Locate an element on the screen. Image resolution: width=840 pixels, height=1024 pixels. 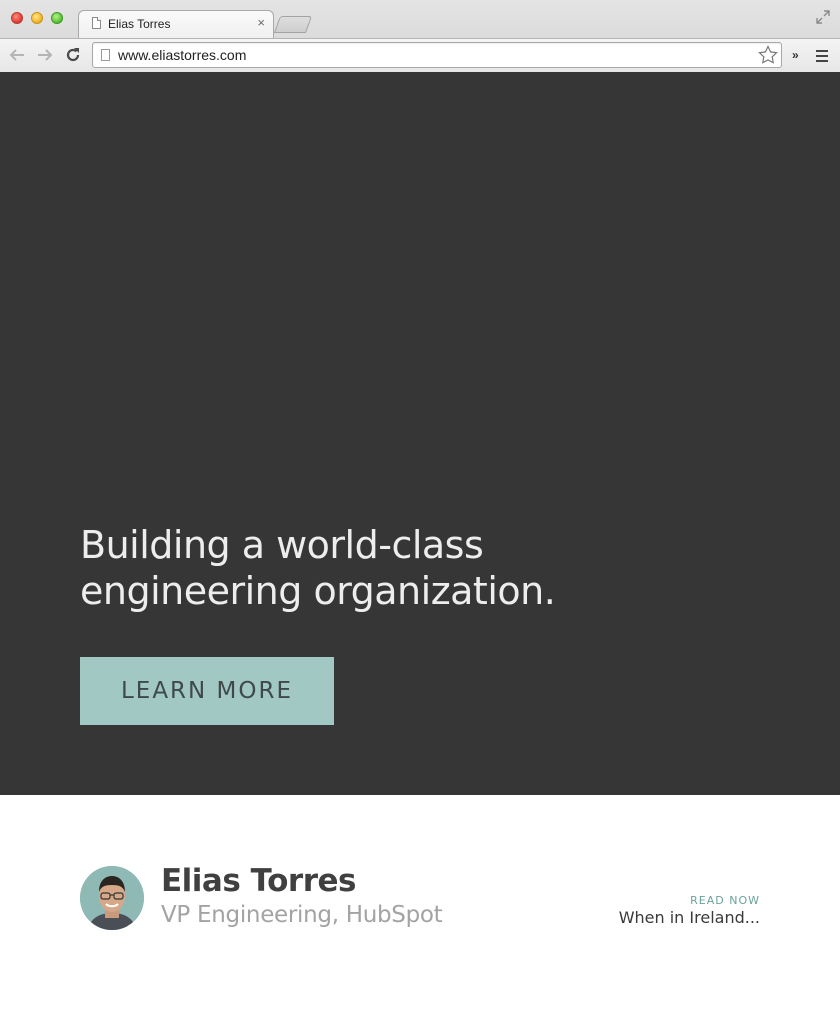
arrow-right-icon is located at coordinates (45, 55).